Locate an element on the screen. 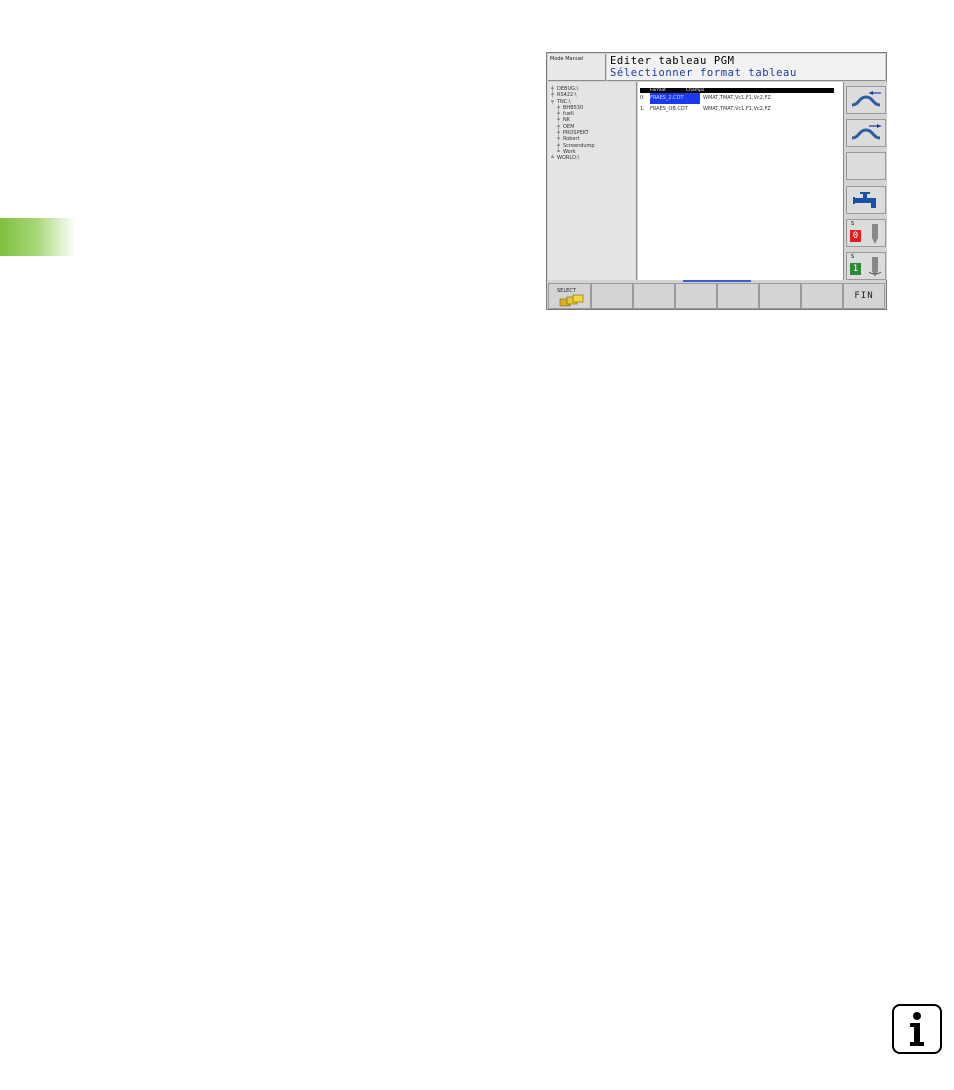 This screenshot has height=1090, width=954. spindle-on-button: S 1 is located at coordinates (866, 266).